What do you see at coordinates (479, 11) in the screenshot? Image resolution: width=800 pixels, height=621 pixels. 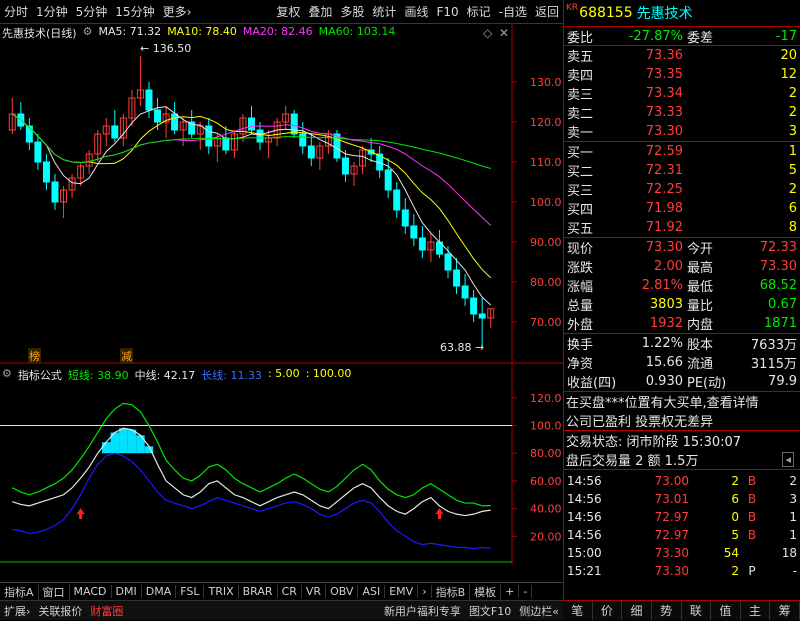 I see `toolbar-tool-6: 标记` at bounding box center [479, 11].